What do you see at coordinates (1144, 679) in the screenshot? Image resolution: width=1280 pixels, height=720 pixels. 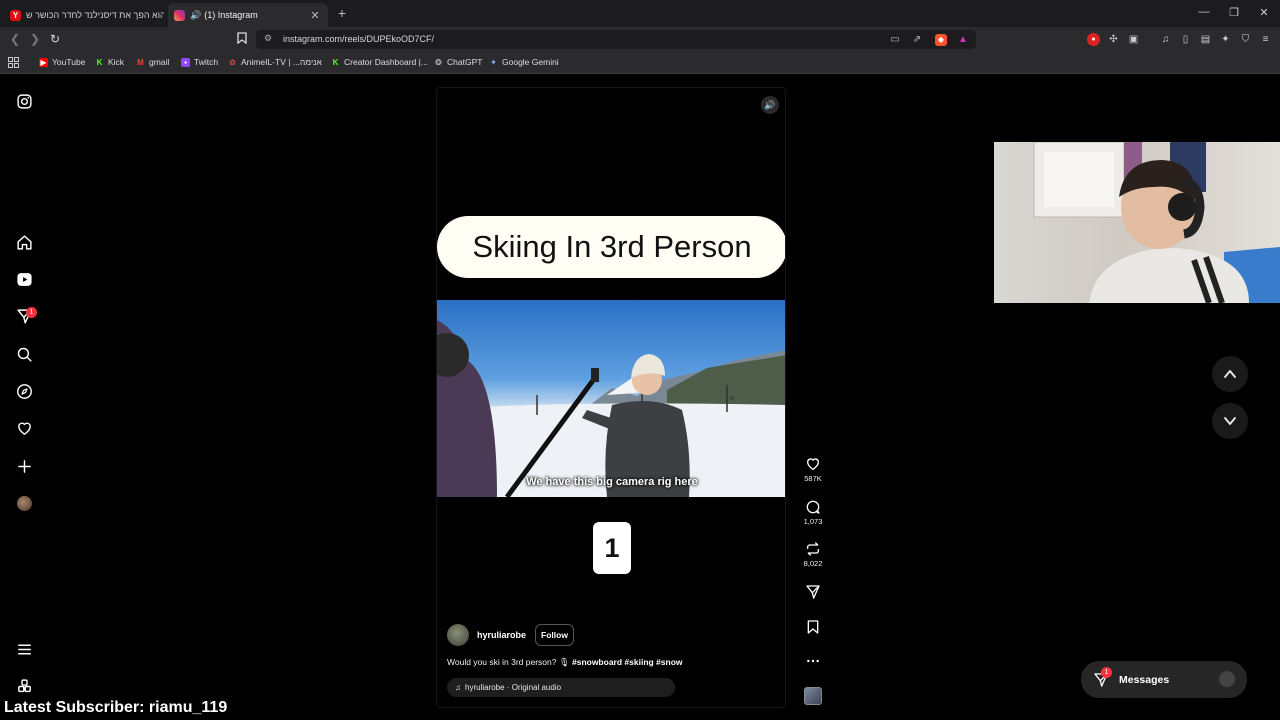 I see `messages-label: Messages` at bounding box center [1144, 679].